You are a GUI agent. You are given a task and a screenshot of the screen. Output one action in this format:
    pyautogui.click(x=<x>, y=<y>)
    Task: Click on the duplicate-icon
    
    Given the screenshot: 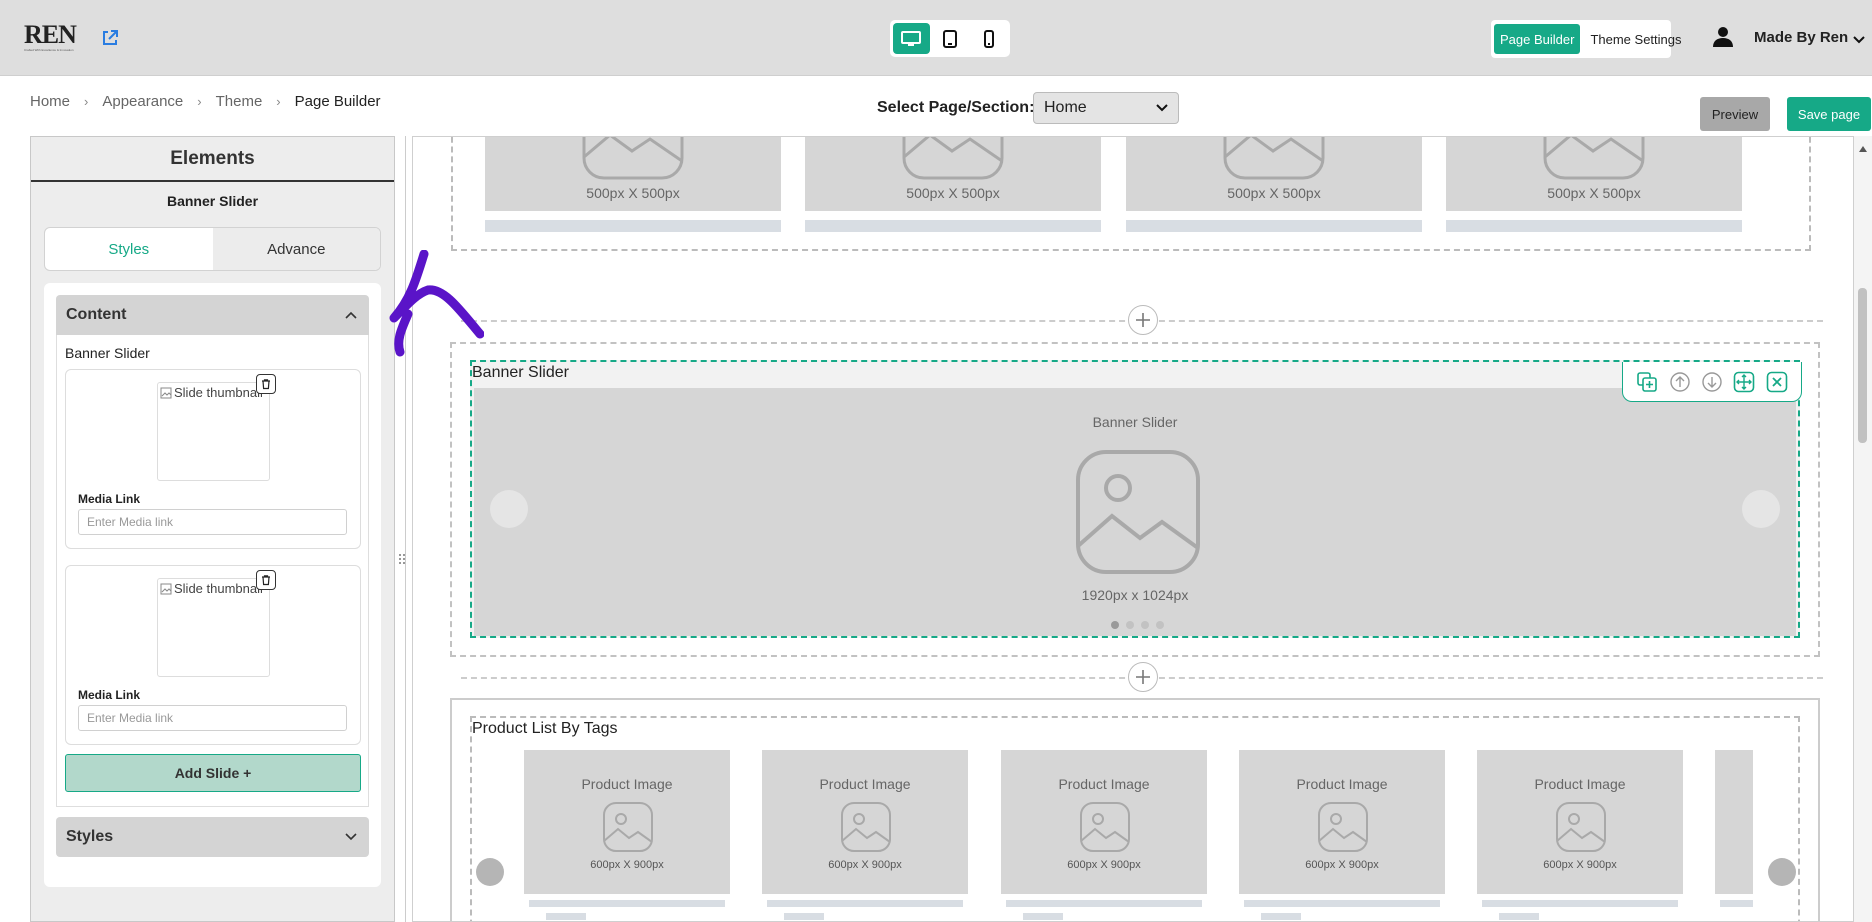 What is the action you would take?
    pyautogui.click(x=1647, y=381)
    